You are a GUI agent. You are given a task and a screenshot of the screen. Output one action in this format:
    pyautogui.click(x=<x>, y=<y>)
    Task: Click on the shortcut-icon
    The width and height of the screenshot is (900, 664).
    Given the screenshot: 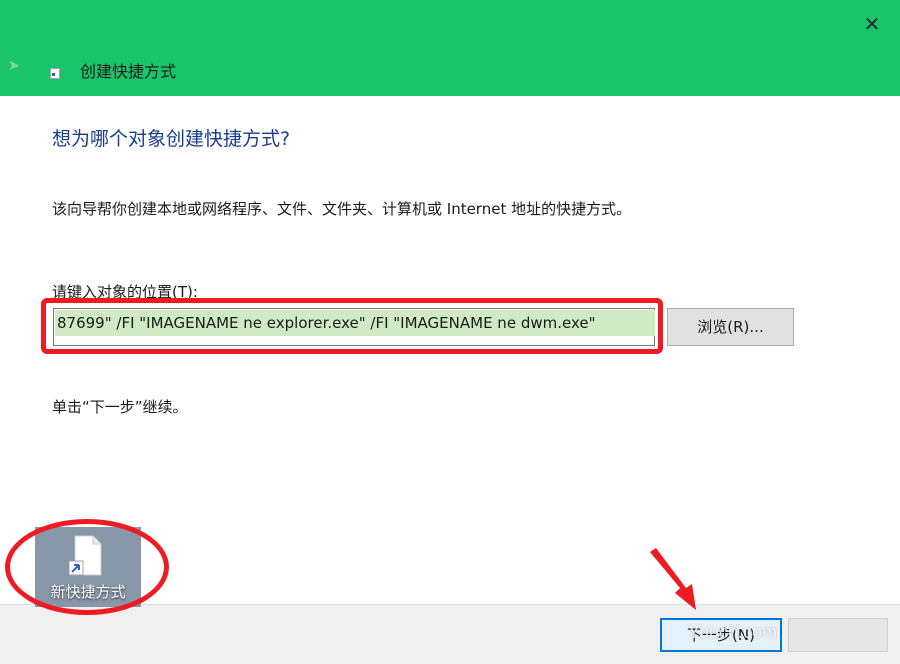 What is the action you would take?
    pyautogui.click(x=55, y=73)
    